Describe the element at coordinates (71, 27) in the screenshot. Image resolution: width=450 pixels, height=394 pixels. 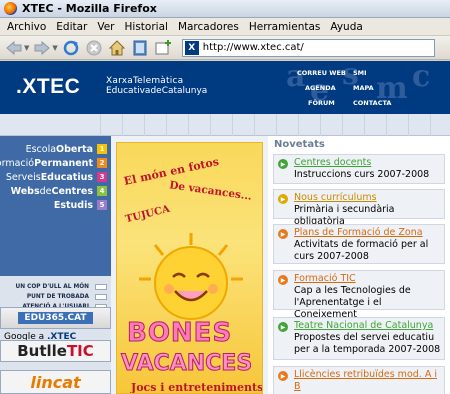
I see `menu-editar: Editar` at that location.